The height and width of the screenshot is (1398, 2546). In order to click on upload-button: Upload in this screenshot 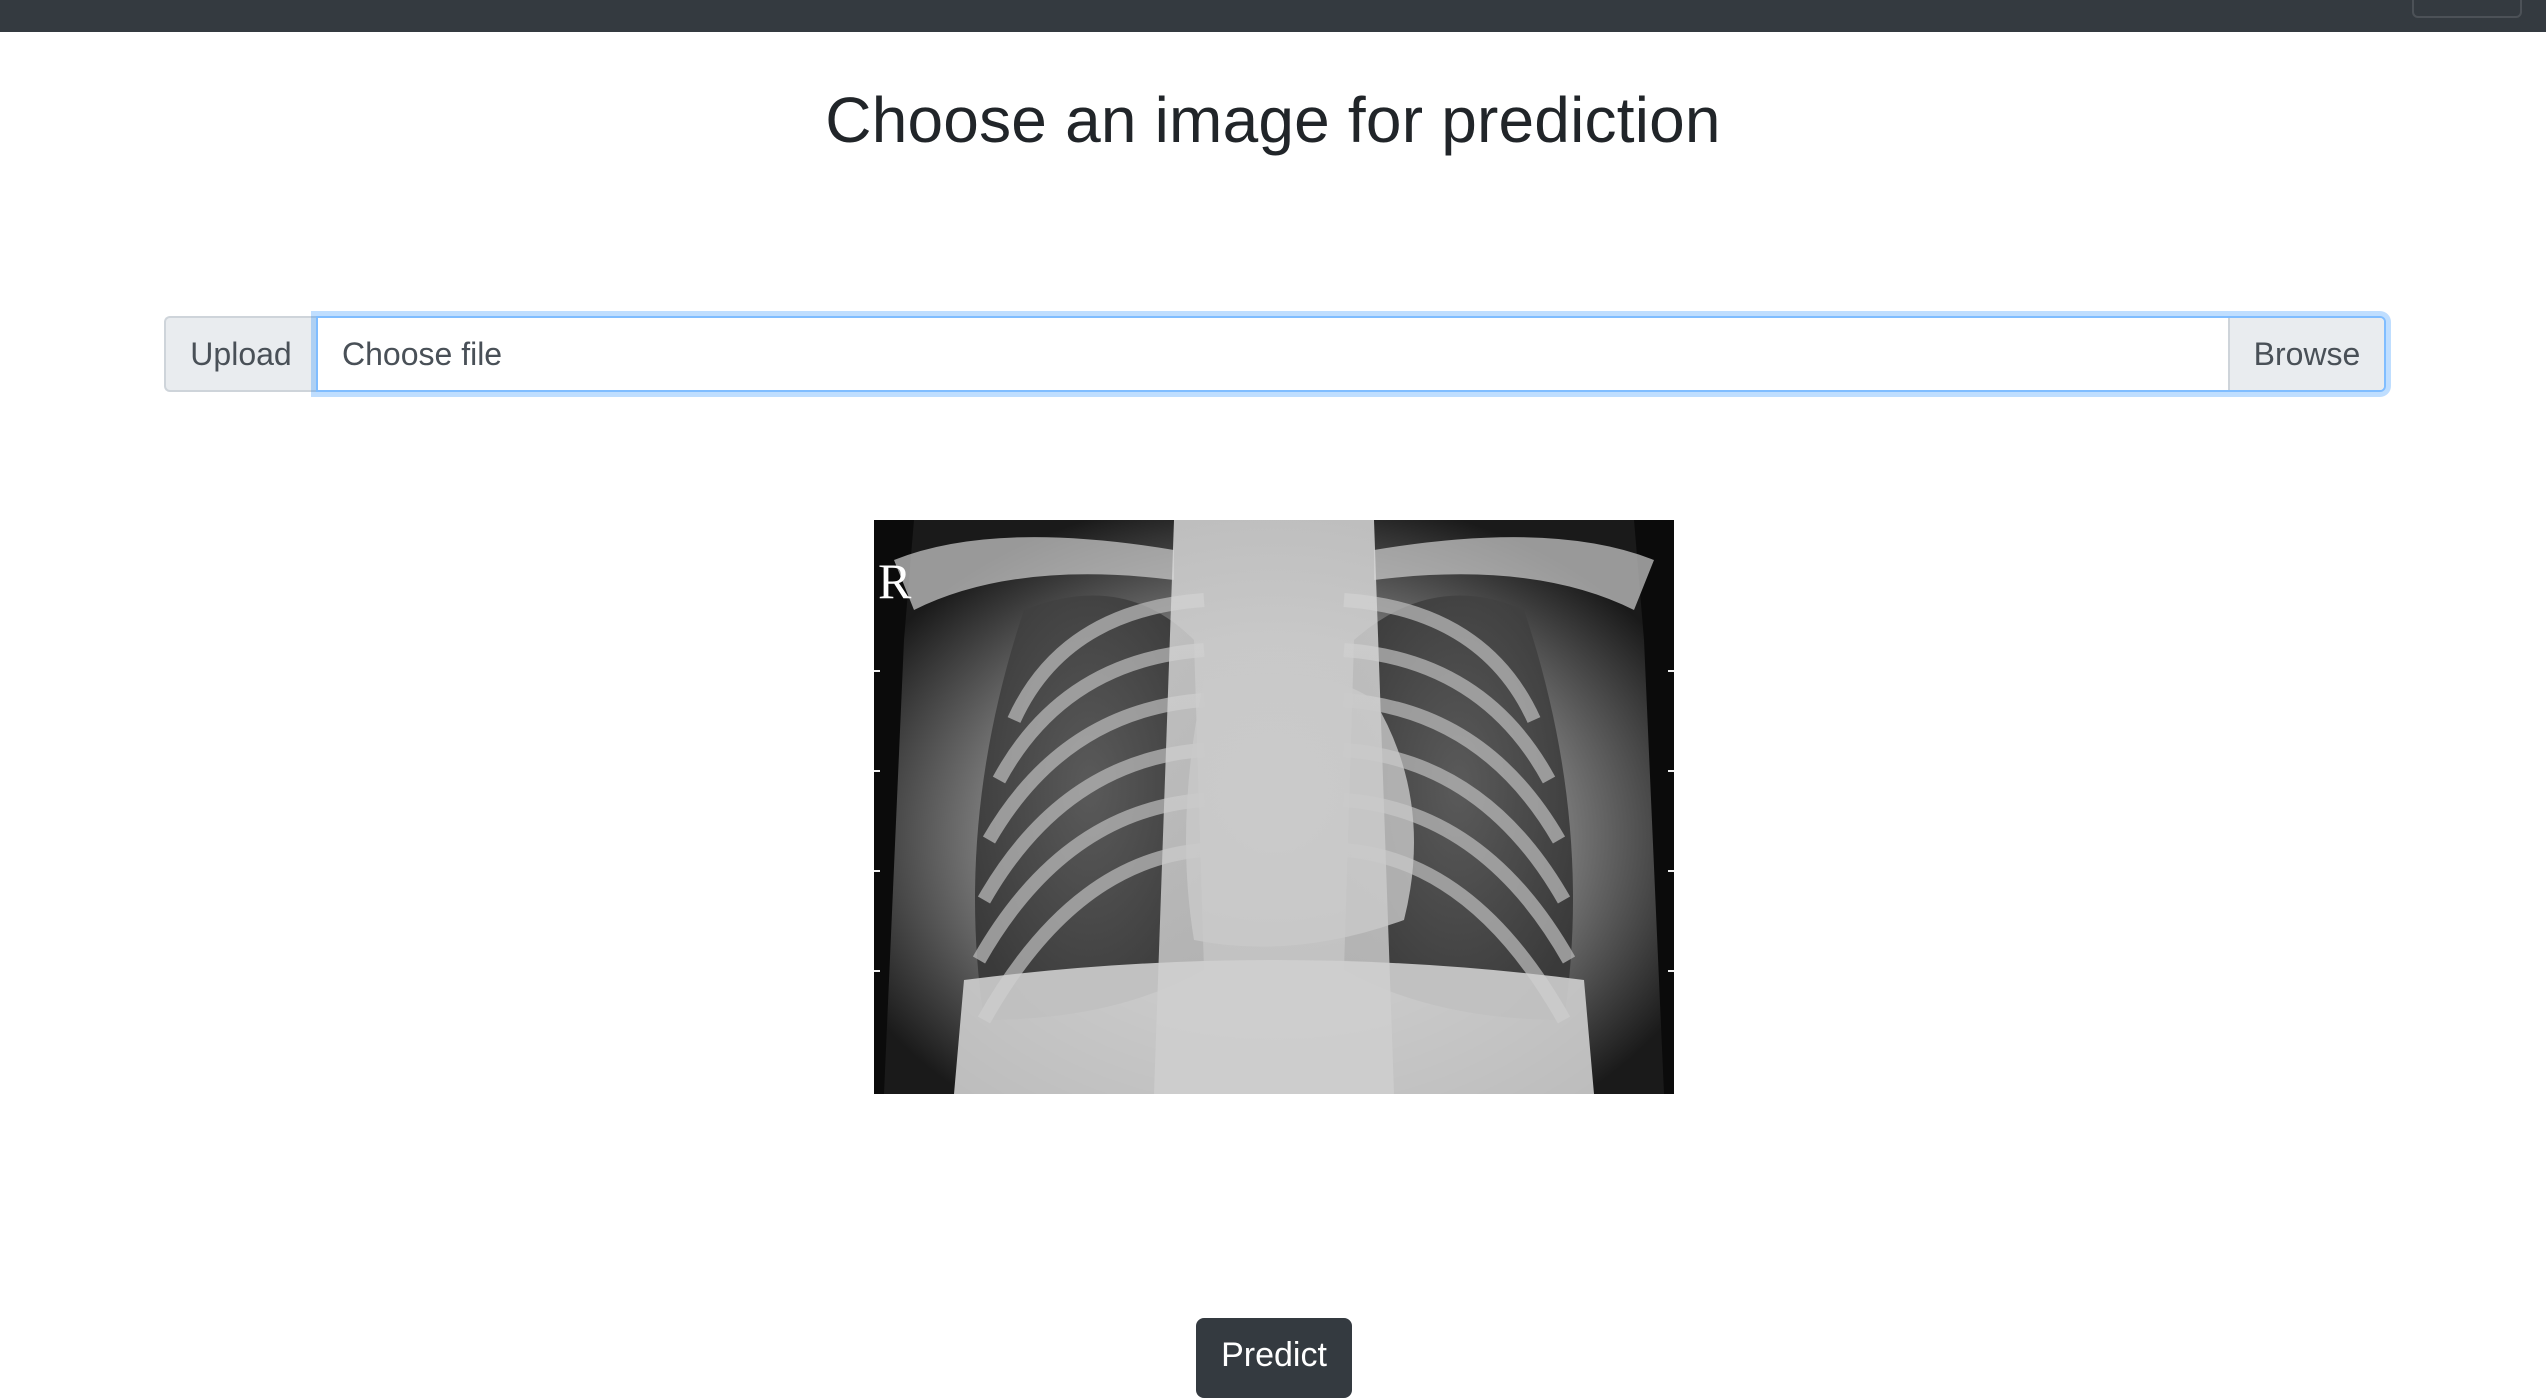, I will do `click(240, 354)`.